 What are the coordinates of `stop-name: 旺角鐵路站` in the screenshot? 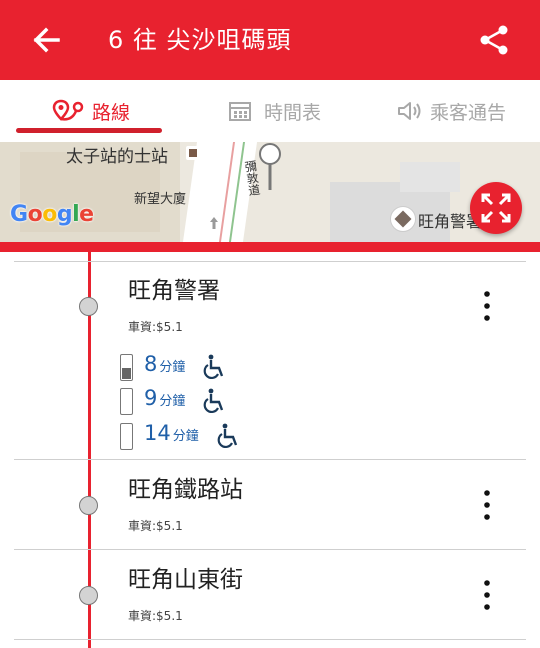 It's located at (185, 490).